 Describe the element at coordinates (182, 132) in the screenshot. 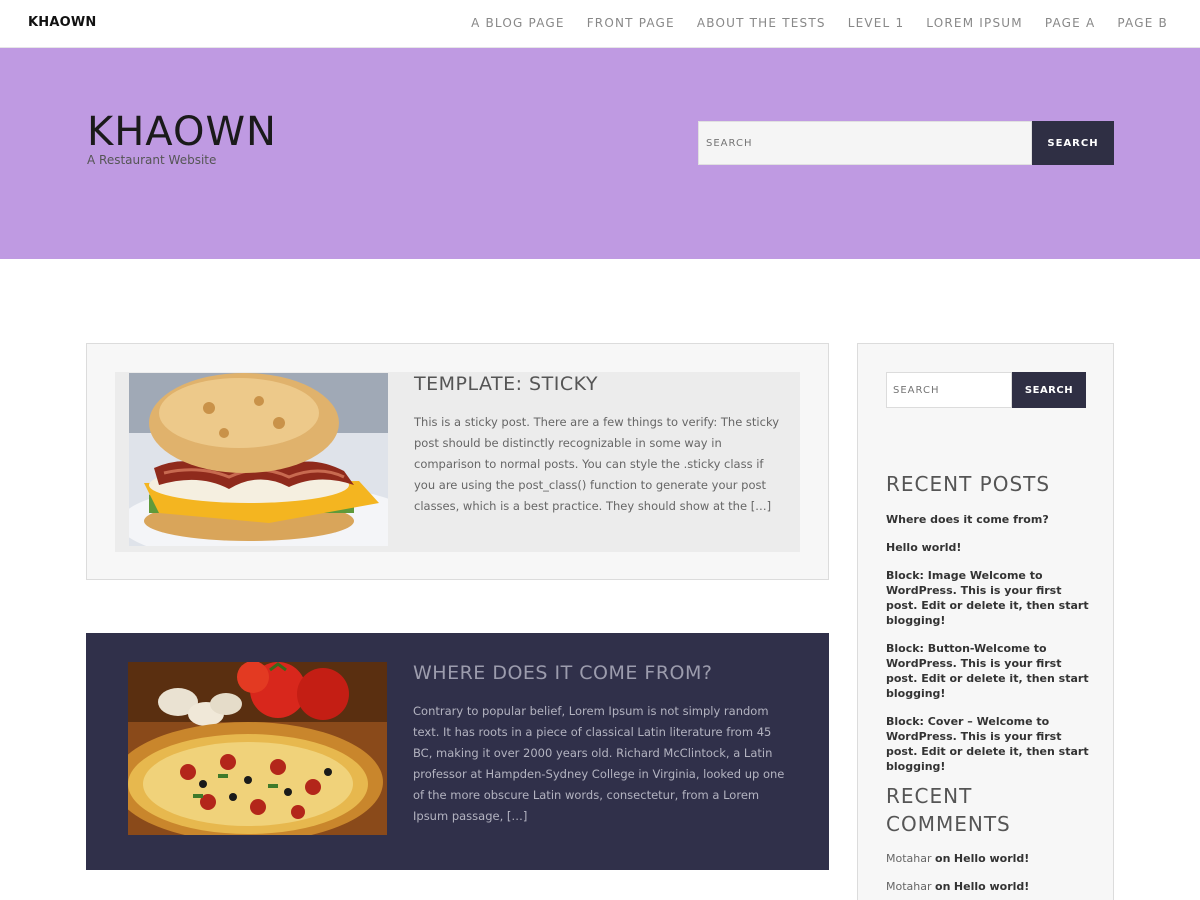

I see `site-title: KHAOWN` at that location.